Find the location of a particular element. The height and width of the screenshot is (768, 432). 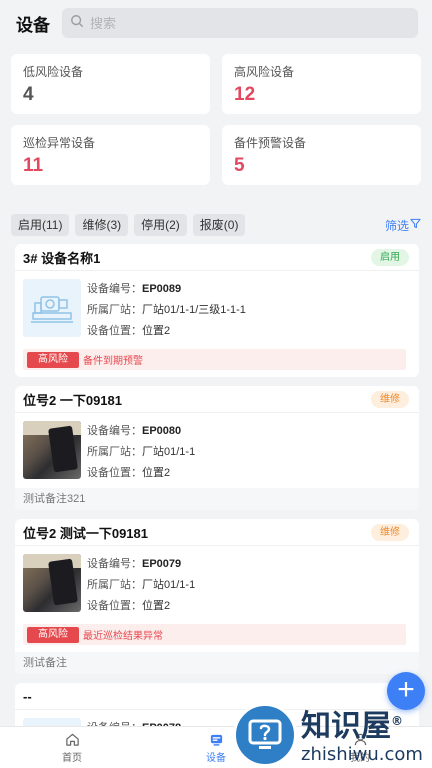

stat-label: 高风险设备 is located at coordinates (264, 72).